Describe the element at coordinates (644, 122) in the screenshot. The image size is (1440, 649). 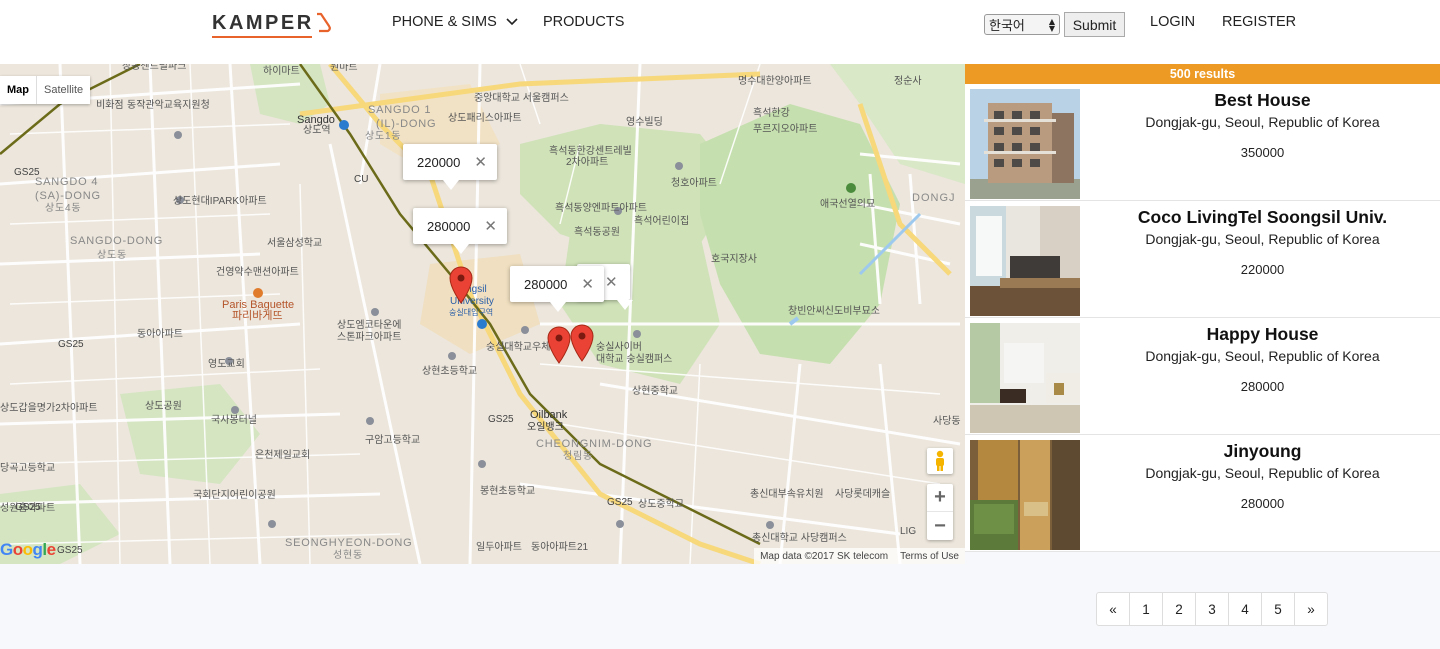
I see `svg-text: 영수빌딩` at that location.